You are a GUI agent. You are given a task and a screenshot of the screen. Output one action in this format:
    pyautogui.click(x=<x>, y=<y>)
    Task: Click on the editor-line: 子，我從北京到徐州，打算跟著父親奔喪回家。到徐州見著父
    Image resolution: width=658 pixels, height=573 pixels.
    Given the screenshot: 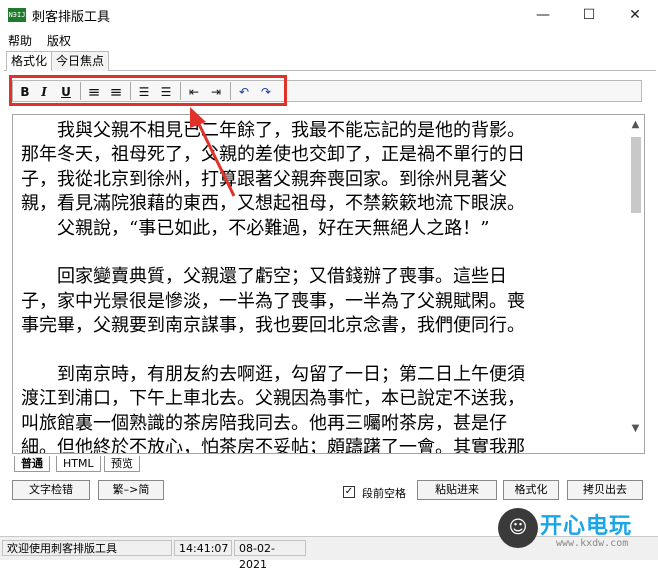 What is the action you would take?
    pyautogui.click(x=264, y=179)
    